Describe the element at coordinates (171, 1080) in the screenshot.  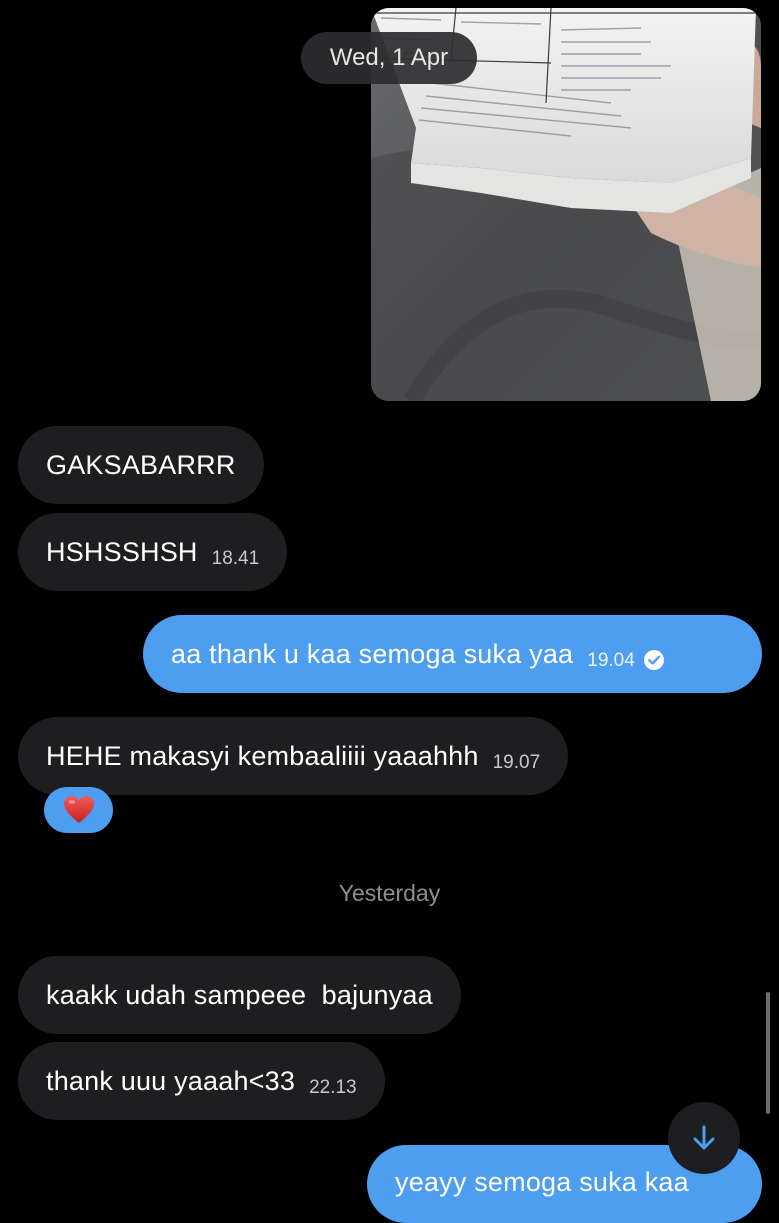
I see `message-text: thank uuu yaaah<33` at that location.